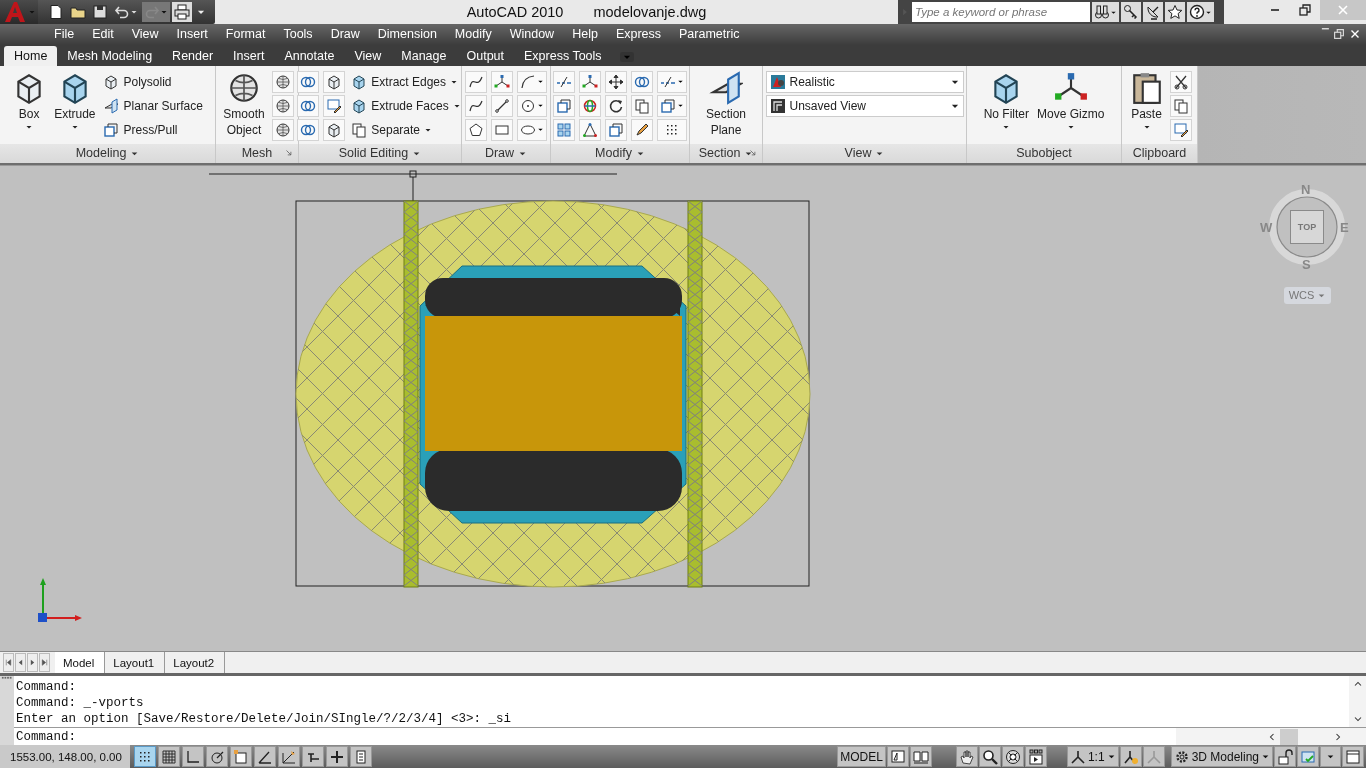 The image size is (1366, 768). What do you see at coordinates (1306, 189) in the screenshot?
I see `compass-label: N` at bounding box center [1306, 189].